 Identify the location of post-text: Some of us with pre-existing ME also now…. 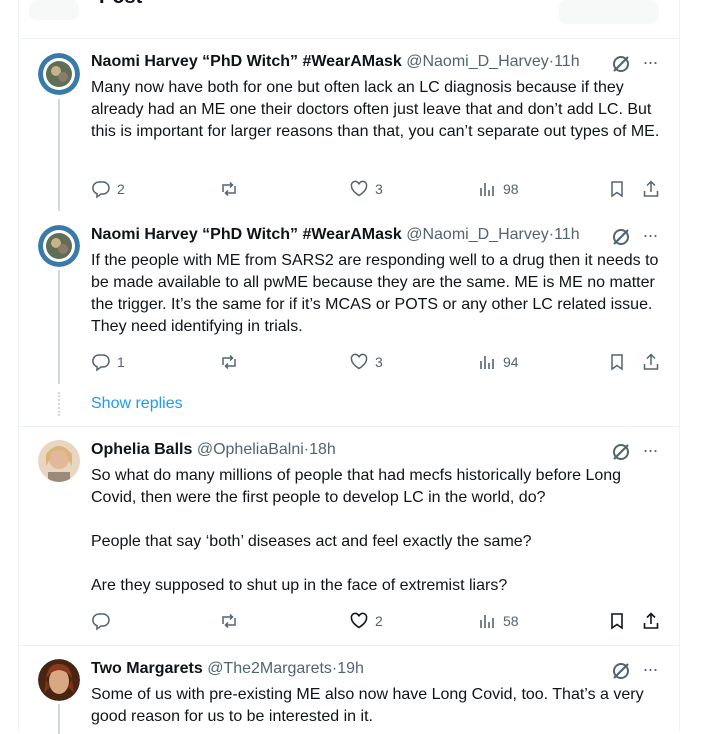
(376, 706).